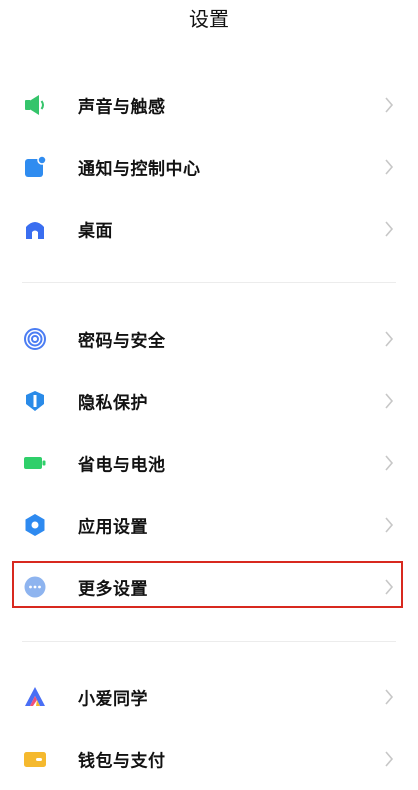 The image size is (418, 790). I want to click on more-dots-icon, so click(35, 587).